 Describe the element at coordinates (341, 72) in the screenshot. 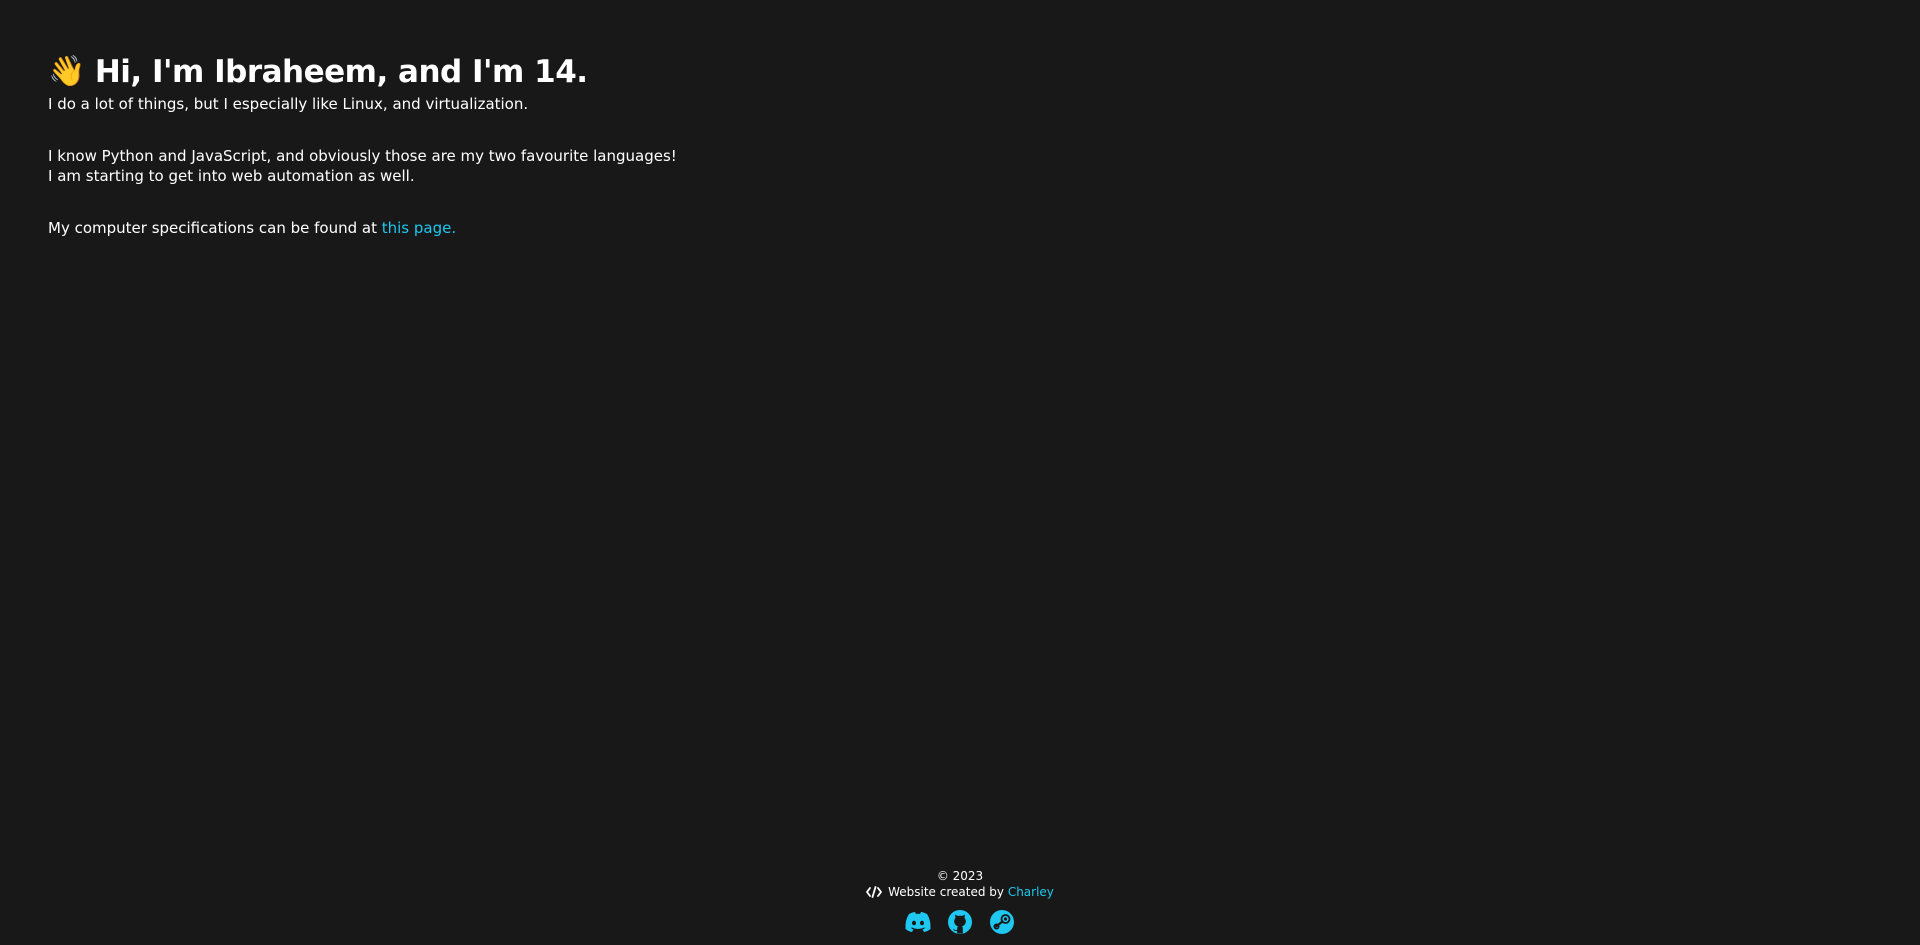

I see `page-title-text: Hi, I'm Ibraheem, and I'm 14.` at that location.